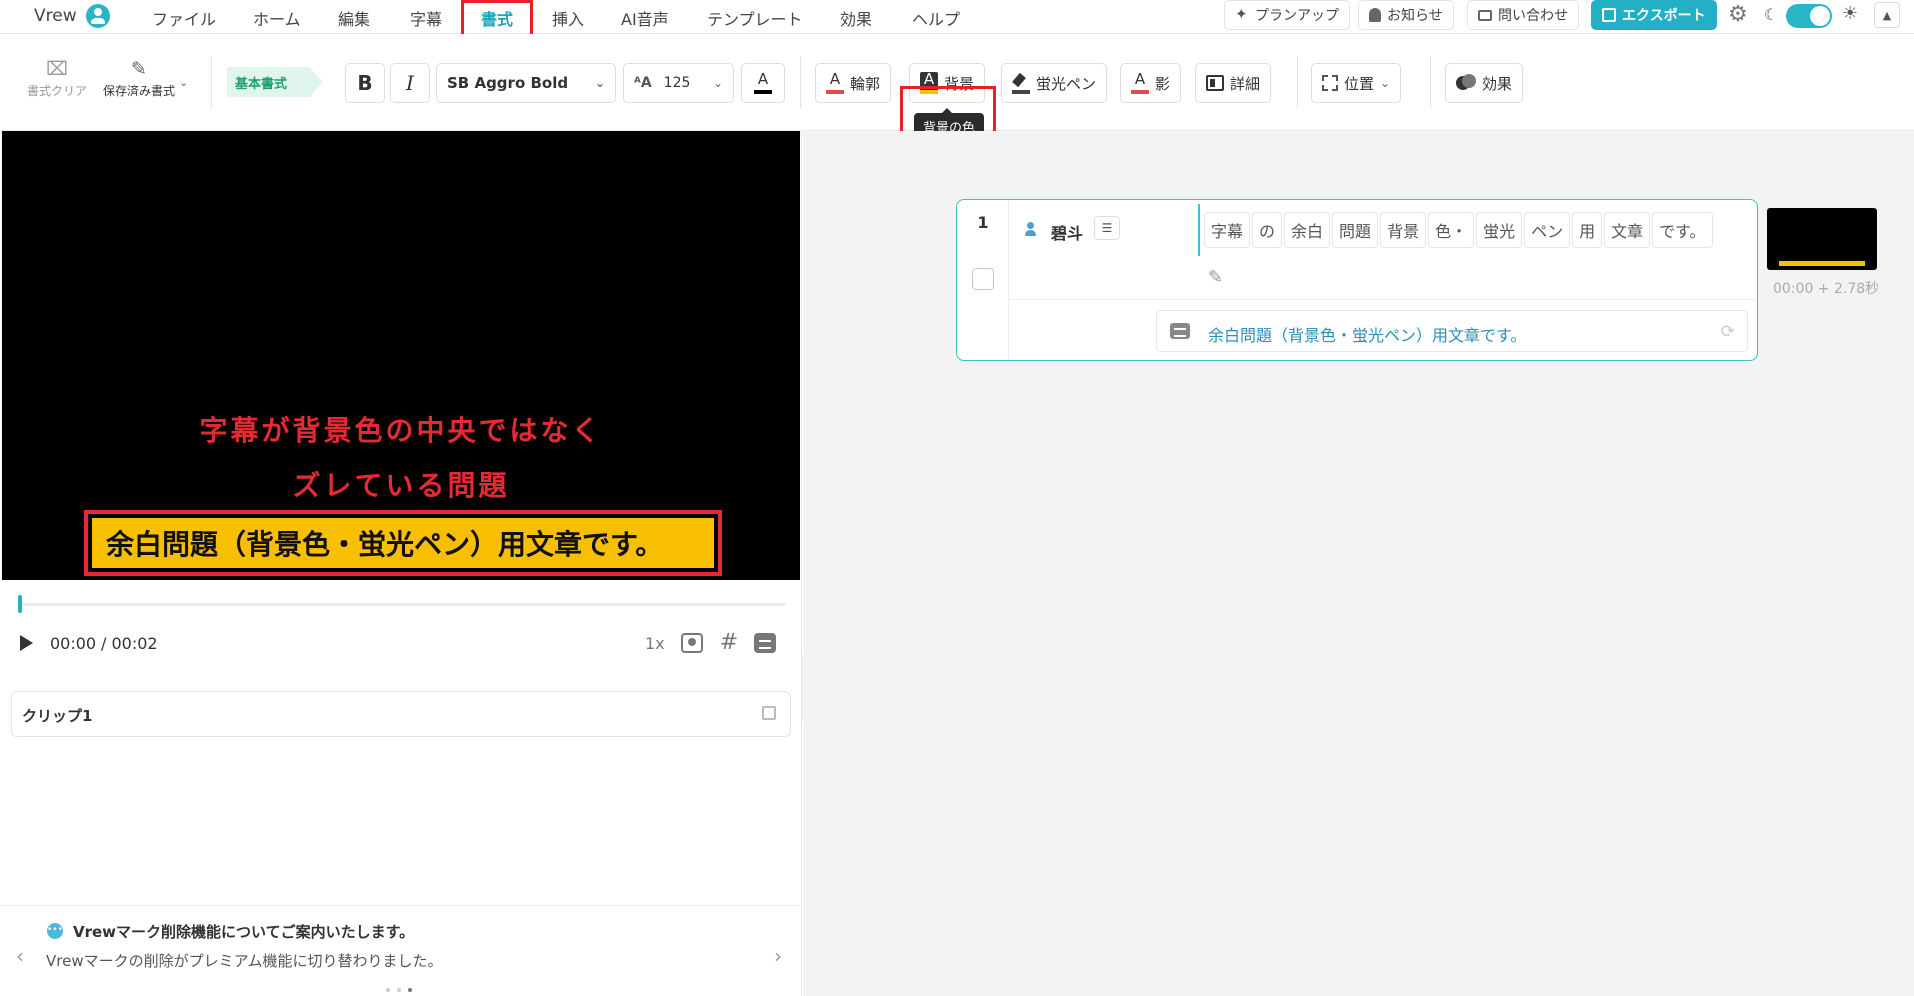 The height and width of the screenshot is (996, 1914). I want to click on plan-up-button: プランアップ, so click(1287, 15).